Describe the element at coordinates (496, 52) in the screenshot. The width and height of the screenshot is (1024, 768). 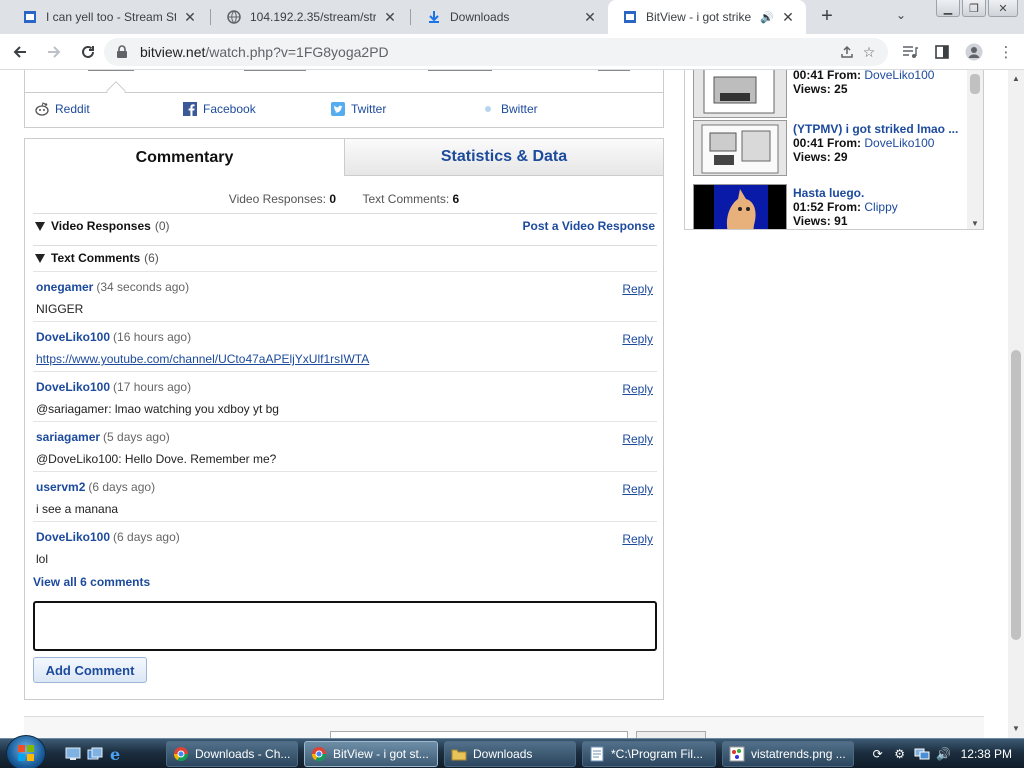
I see `address-bar: bitview.net/watch.php?v=1FG8yoga2PD ☆` at that location.